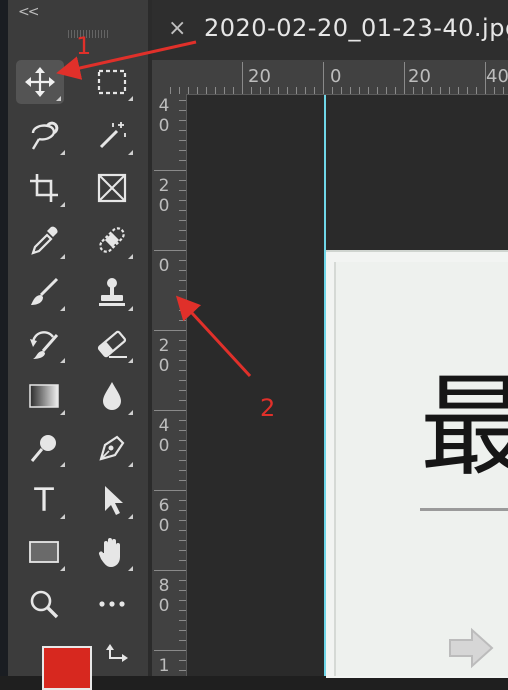 The image size is (508, 690). Describe the element at coordinates (471, 648) in the screenshot. I see `arrow-right-icon` at that location.